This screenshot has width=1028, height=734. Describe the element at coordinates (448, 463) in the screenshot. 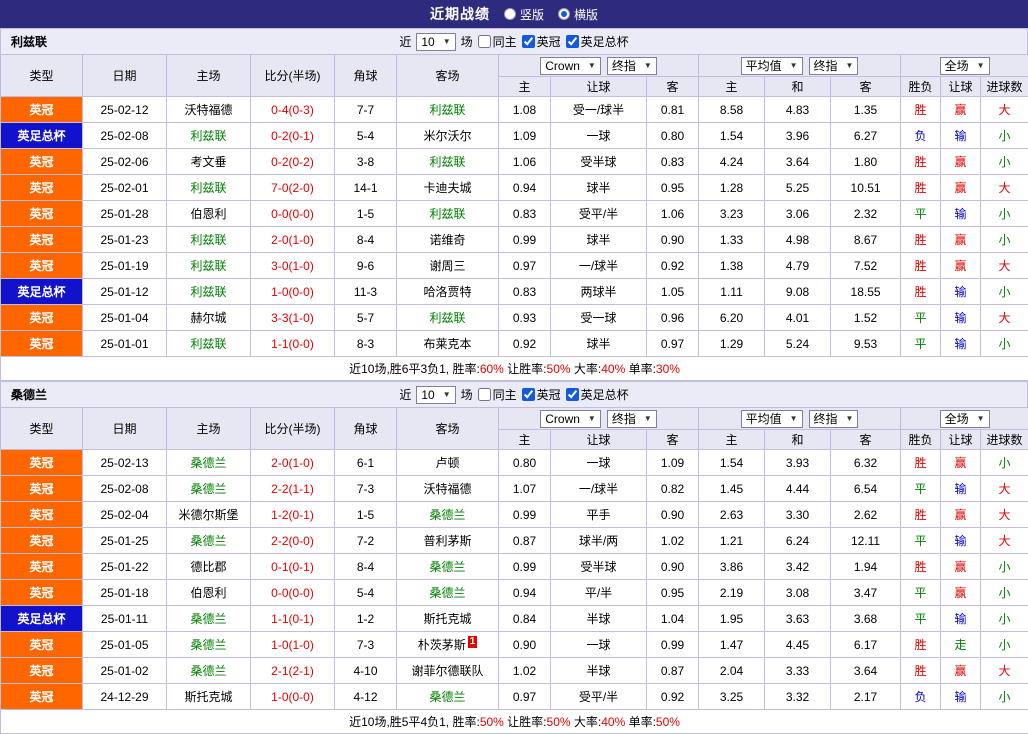

I see `away-team: 卢顿` at that location.